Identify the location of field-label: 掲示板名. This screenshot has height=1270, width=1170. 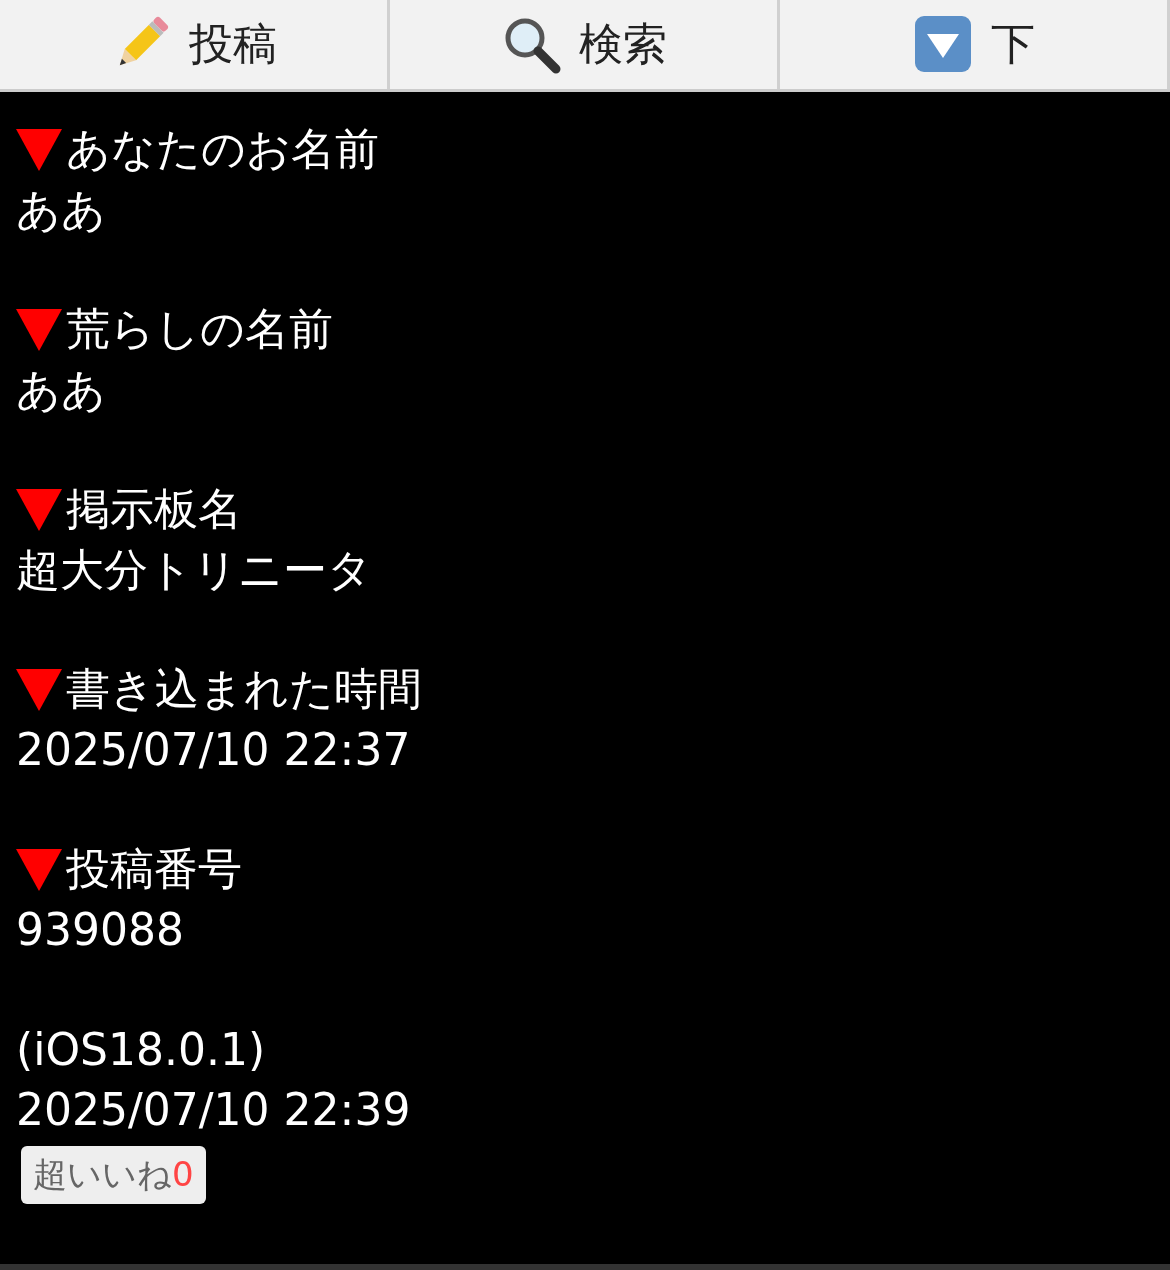
(154, 509).